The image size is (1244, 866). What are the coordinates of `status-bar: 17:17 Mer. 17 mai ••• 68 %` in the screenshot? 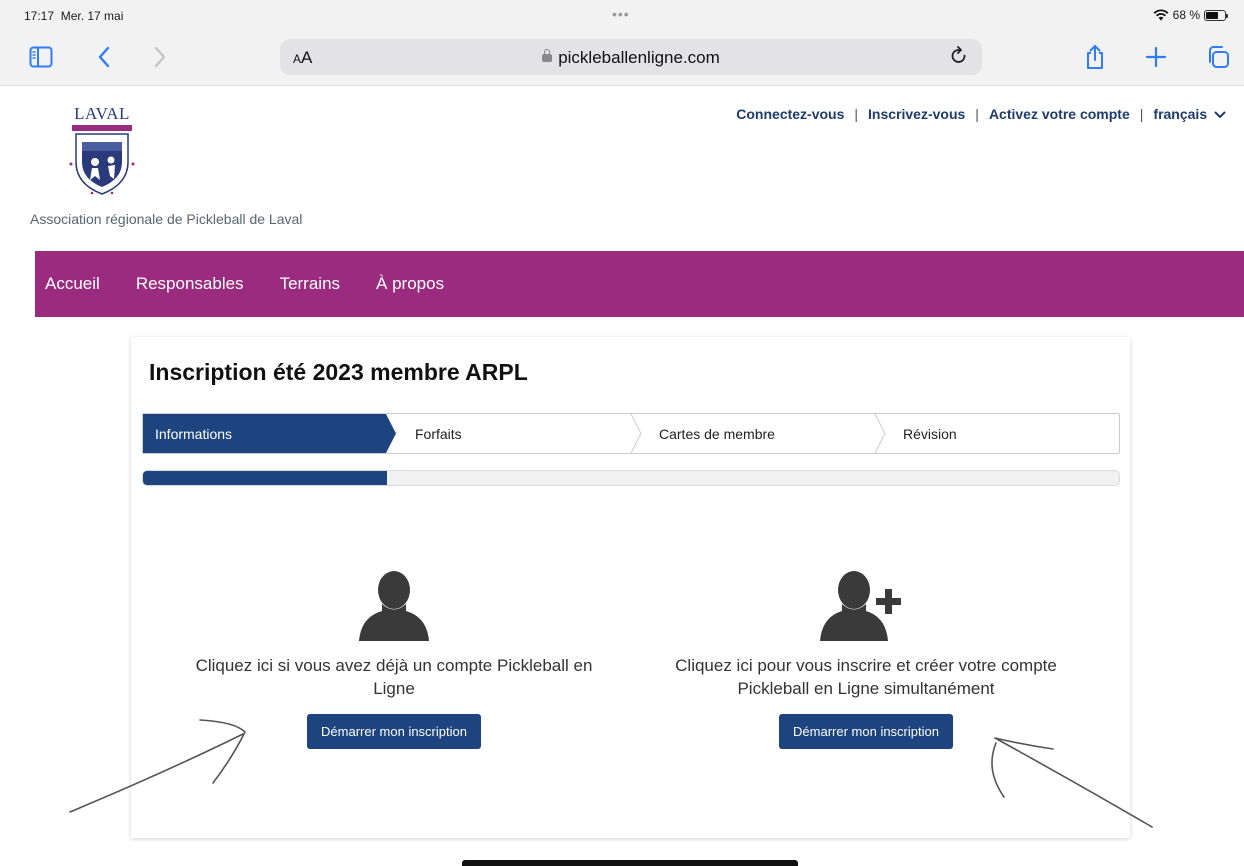 It's located at (622, 15).